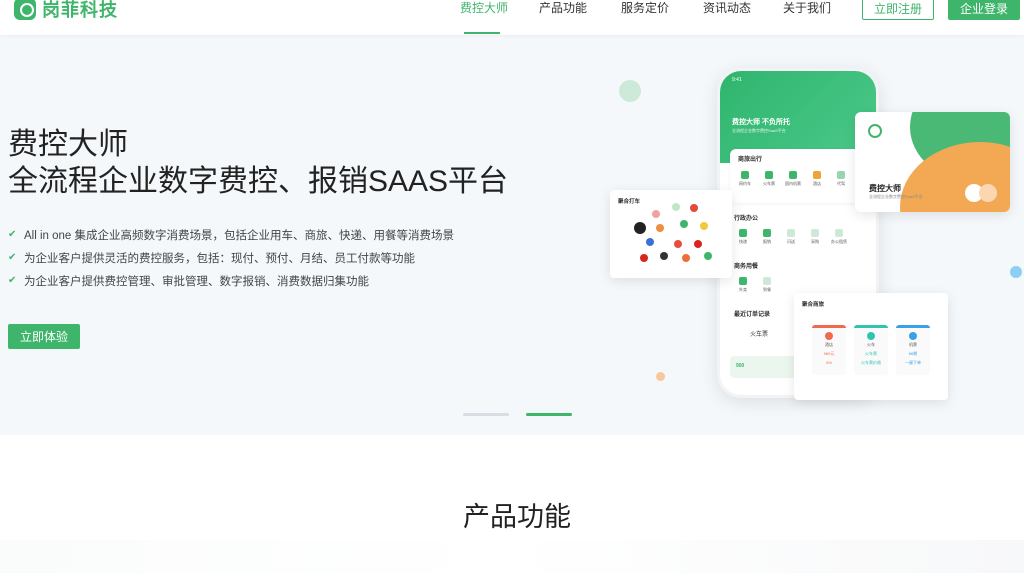 The image size is (1024, 573). What do you see at coordinates (829, 362) in the screenshot?
I see `trip-col-note: 6%` at bounding box center [829, 362].